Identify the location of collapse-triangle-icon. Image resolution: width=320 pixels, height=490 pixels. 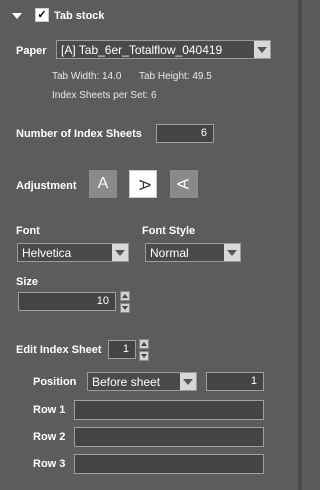
(17, 16).